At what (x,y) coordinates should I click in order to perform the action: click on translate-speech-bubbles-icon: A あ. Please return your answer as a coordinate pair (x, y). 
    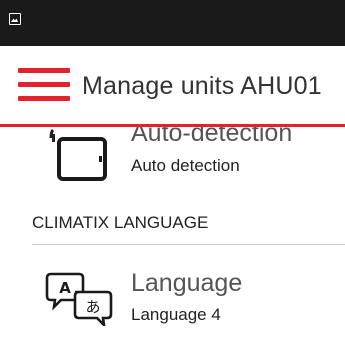
    Looking at the image, I should click on (81, 300).